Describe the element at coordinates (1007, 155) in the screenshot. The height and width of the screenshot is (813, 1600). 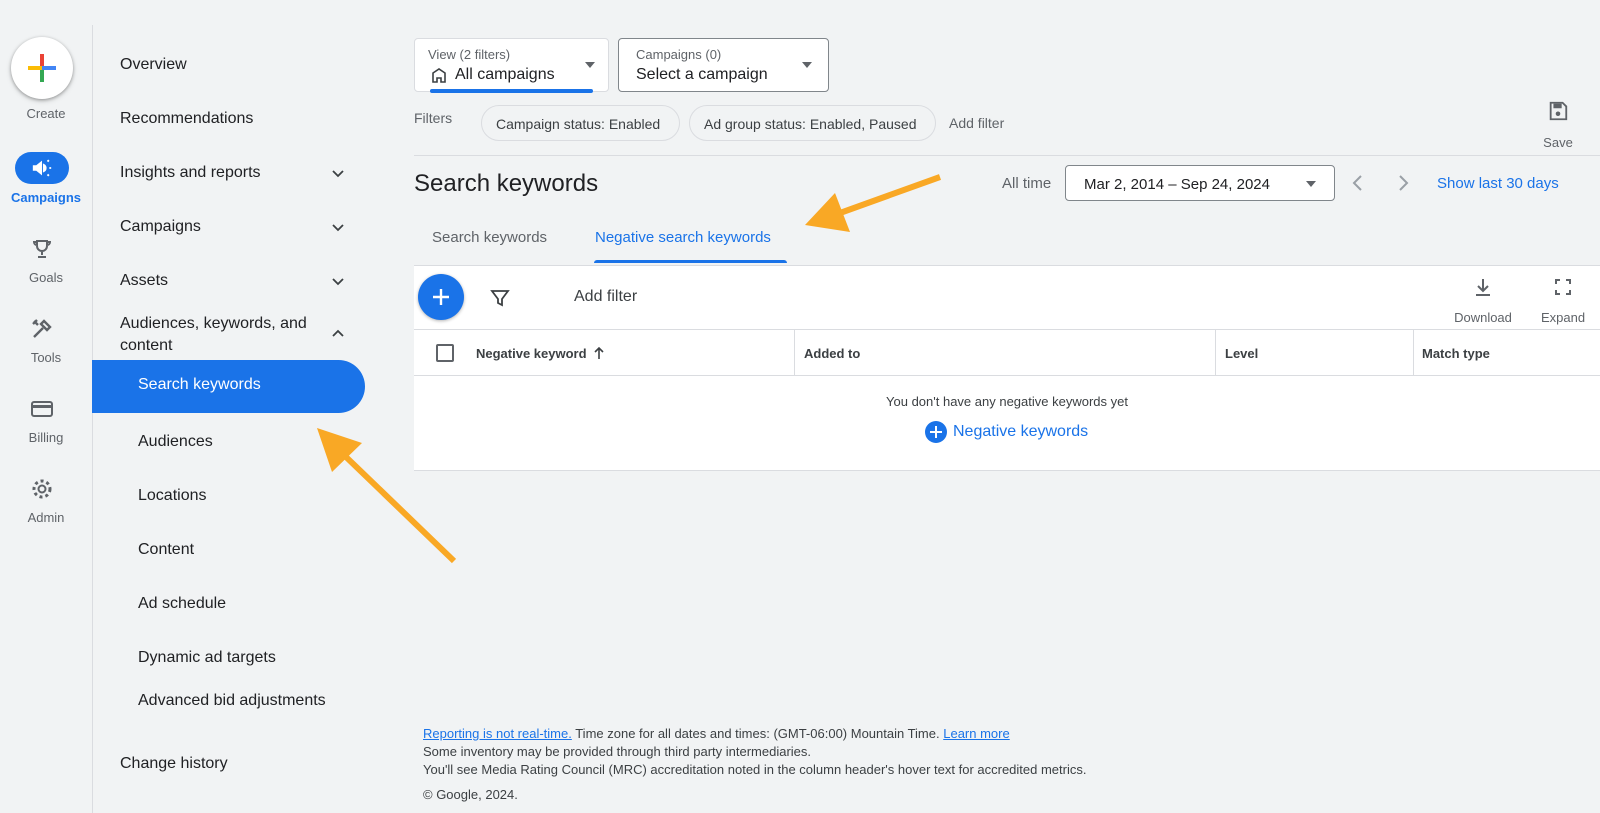
I see `divider` at that location.